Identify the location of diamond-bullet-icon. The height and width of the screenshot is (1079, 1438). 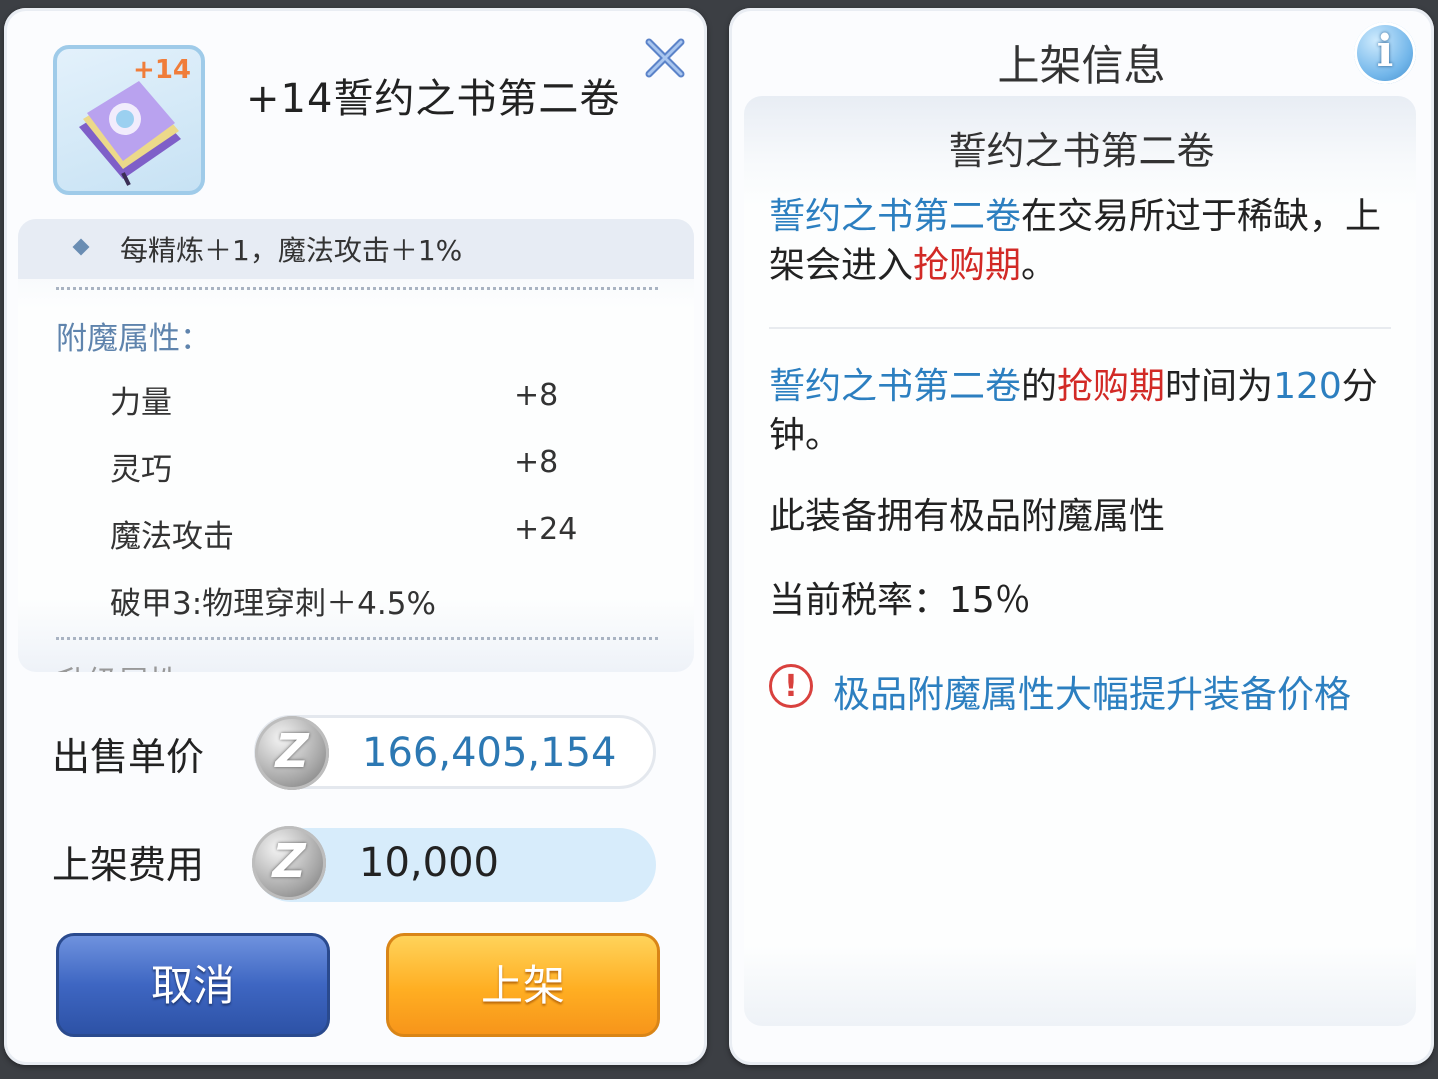
(81, 247).